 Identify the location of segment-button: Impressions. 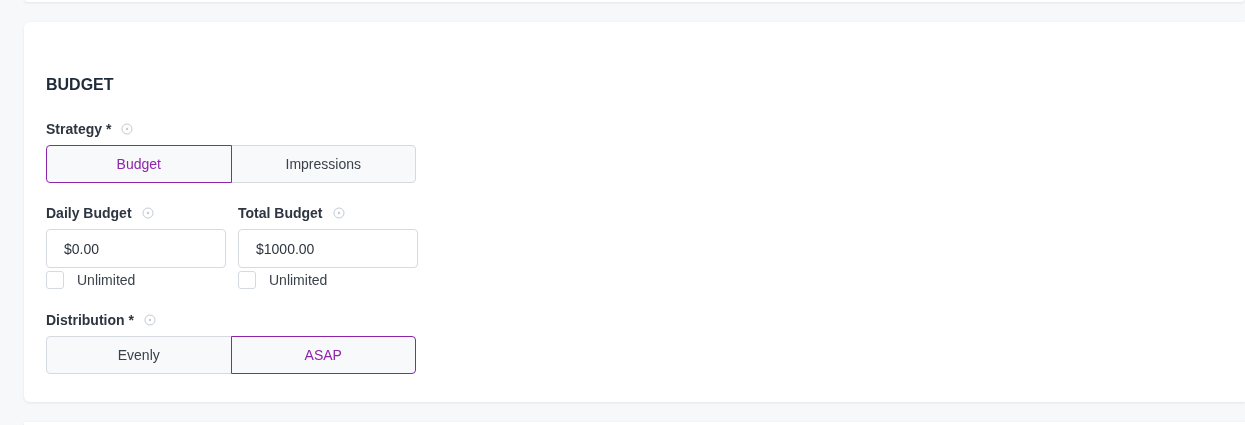
(323, 164).